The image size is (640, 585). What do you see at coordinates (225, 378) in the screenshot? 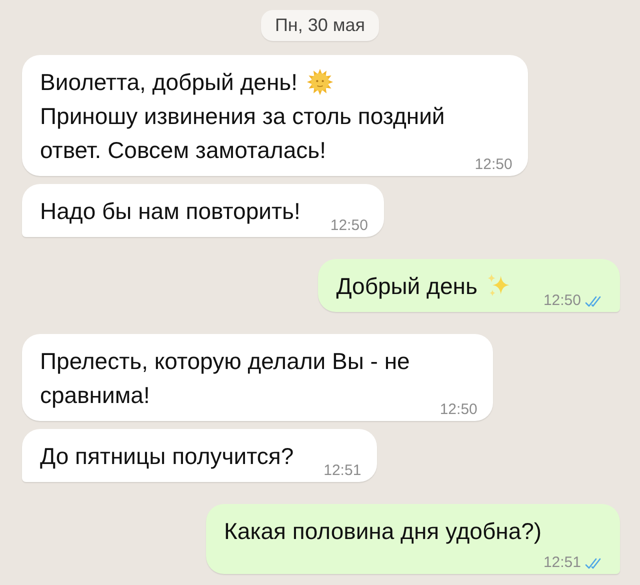
I see `message-text: Прелесть, которую делали Вы - не сравнима!` at bounding box center [225, 378].